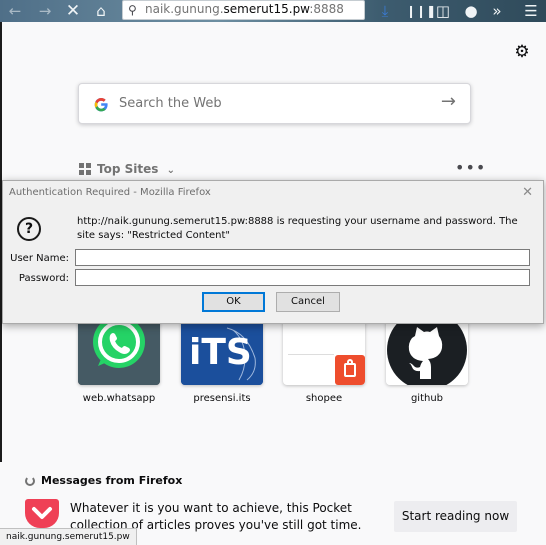 This screenshot has height=545, width=546. I want to click on username-label: User Name:, so click(39, 258).